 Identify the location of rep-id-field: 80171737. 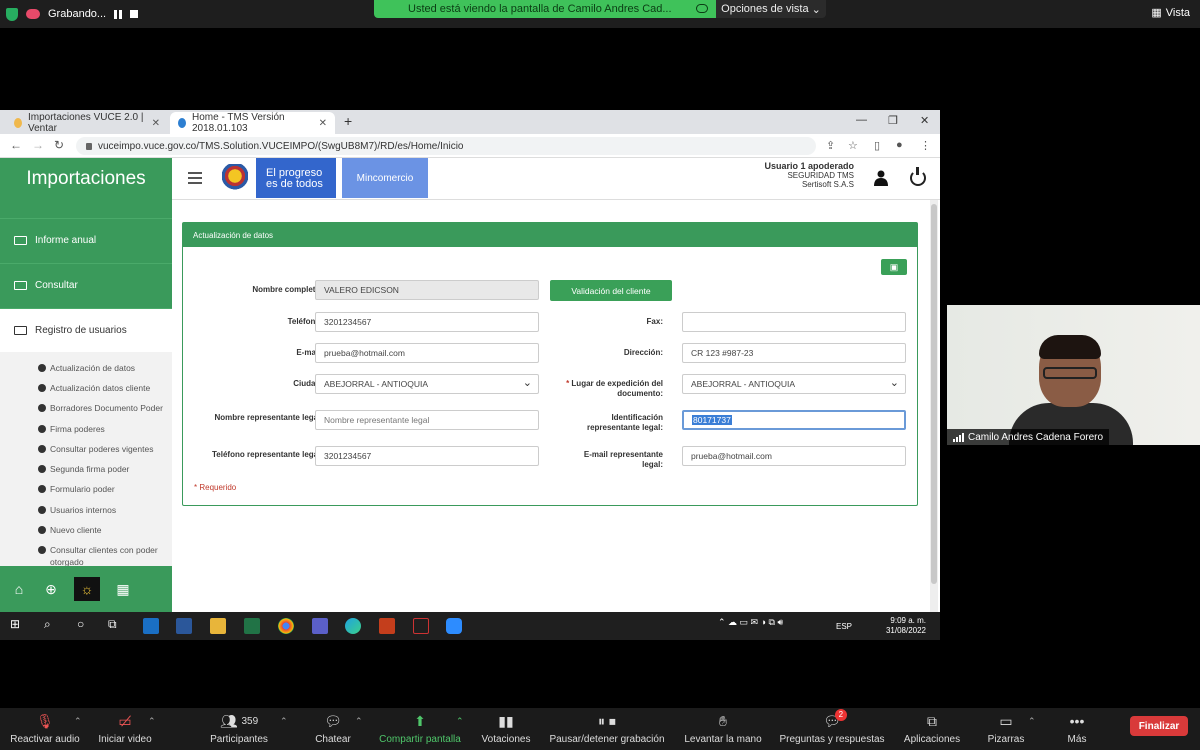
(794, 420).